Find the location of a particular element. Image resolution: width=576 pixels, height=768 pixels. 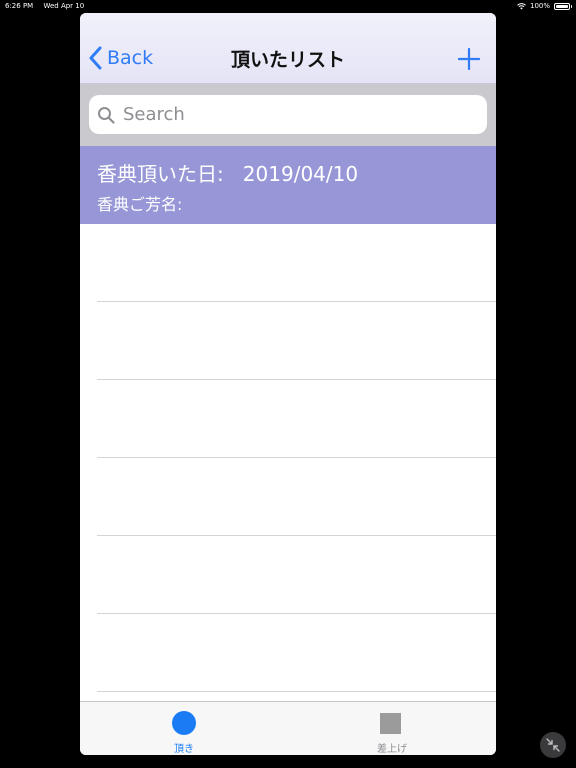

circle-icon is located at coordinates (184, 723).